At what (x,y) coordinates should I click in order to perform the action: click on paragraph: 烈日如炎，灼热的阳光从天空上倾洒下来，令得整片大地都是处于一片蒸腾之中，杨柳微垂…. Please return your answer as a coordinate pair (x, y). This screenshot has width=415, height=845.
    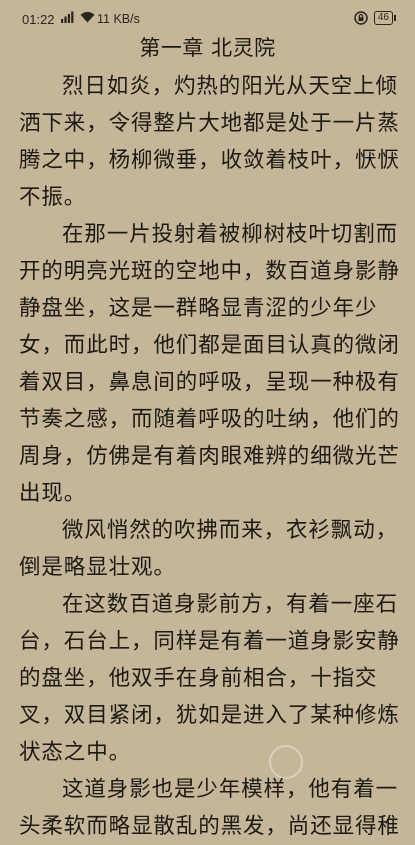
    Looking at the image, I should click on (209, 142).